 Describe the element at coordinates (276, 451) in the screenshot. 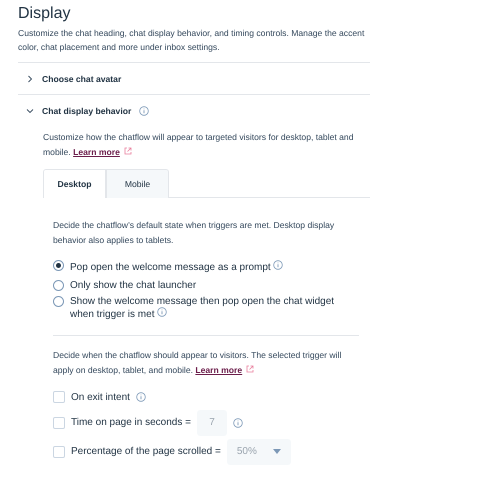

I see `caret-icon` at that location.